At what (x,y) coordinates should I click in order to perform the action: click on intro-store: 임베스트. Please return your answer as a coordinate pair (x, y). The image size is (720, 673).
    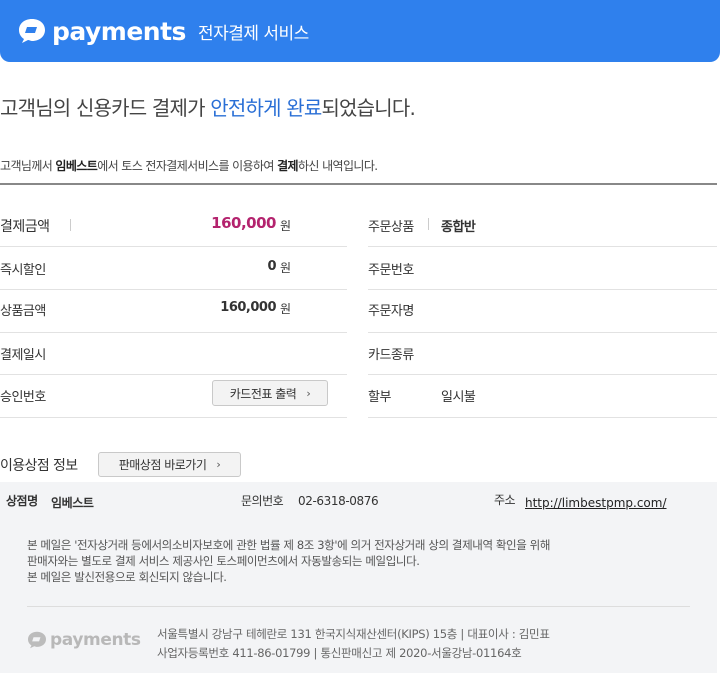
    Looking at the image, I should click on (76, 166).